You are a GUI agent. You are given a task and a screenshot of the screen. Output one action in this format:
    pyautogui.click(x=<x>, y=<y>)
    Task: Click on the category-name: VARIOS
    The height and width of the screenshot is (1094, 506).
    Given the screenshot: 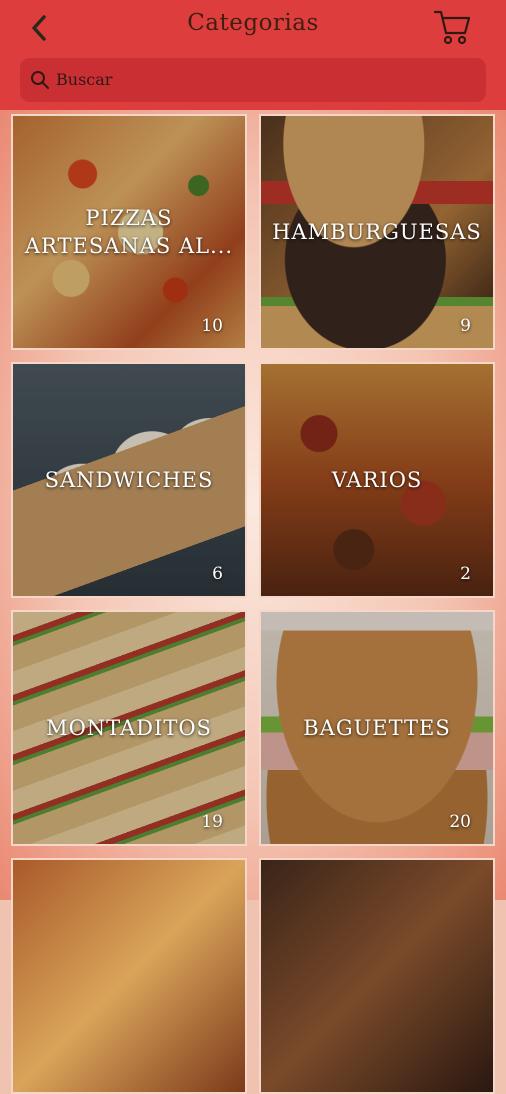 What is the action you would take?
    pyautogui.click(x=377, y=480)
    